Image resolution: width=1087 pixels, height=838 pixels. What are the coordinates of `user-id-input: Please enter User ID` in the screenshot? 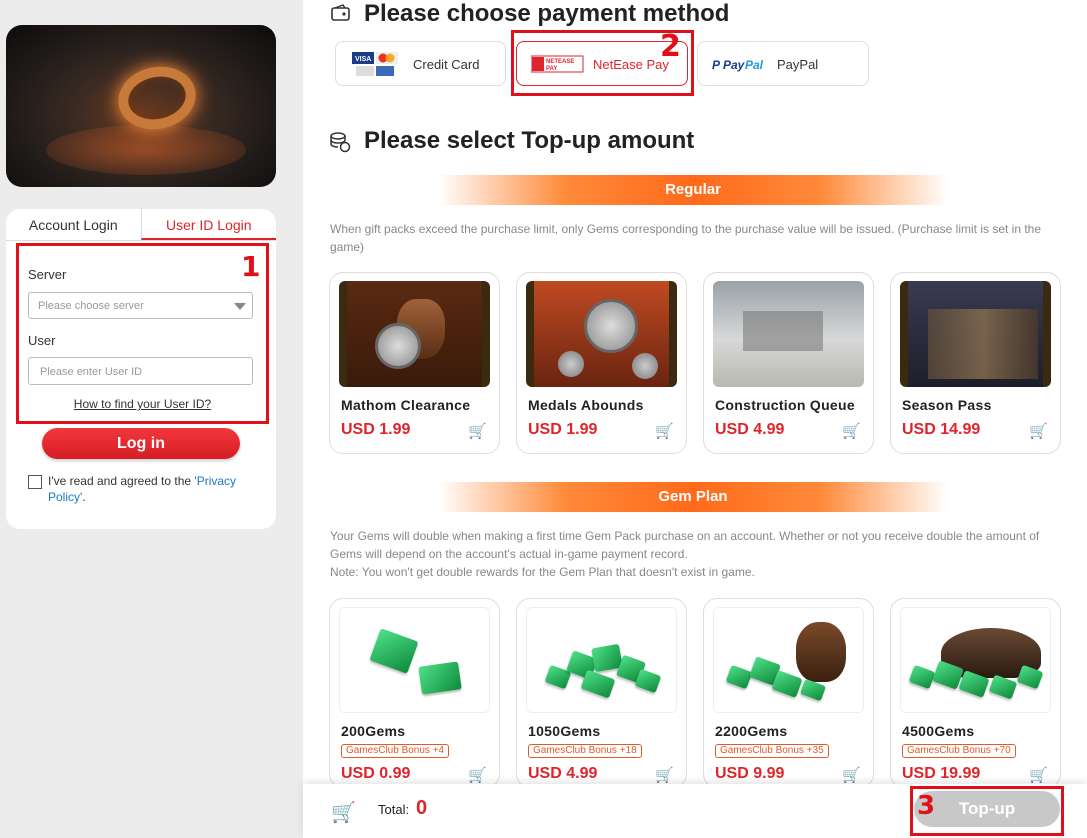 It's located at (140, 371).